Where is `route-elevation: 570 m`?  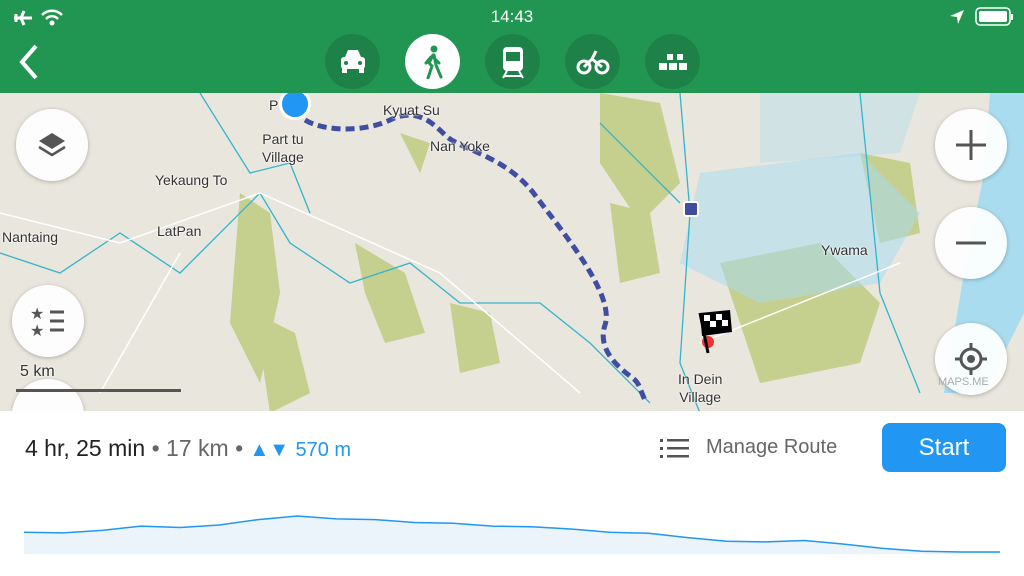
route-elevation: 570 m is located at coordinates (323, 450).